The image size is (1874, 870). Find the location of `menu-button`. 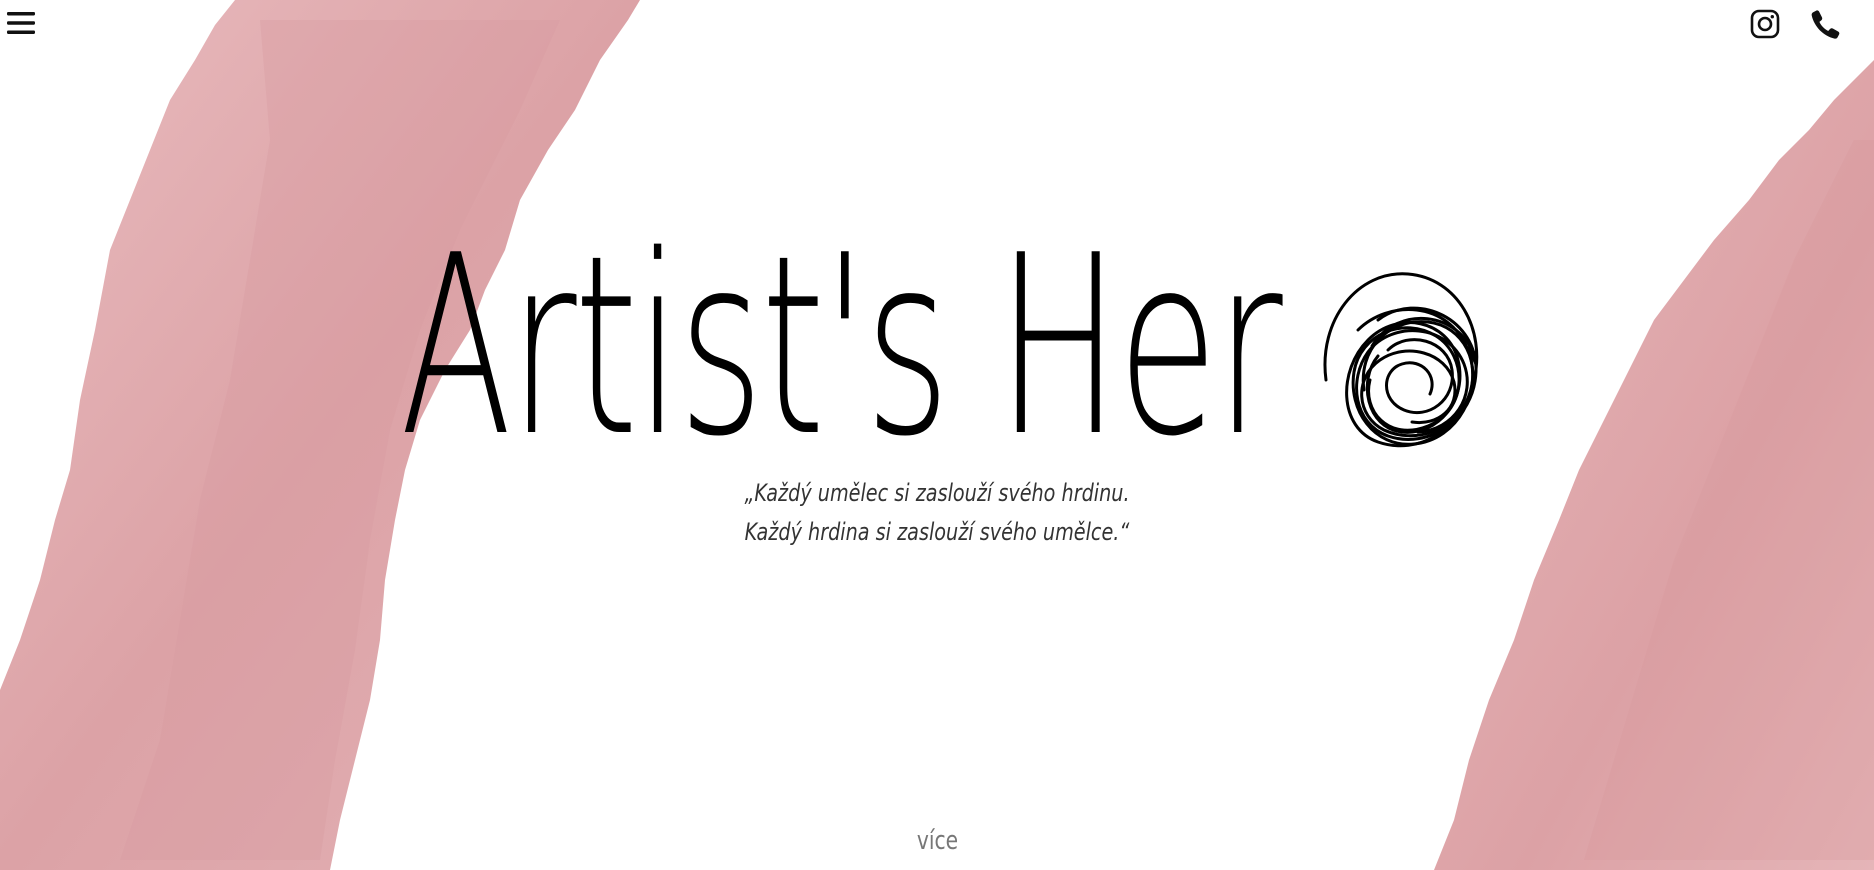

menu-button is located at coordinates (21, 23).